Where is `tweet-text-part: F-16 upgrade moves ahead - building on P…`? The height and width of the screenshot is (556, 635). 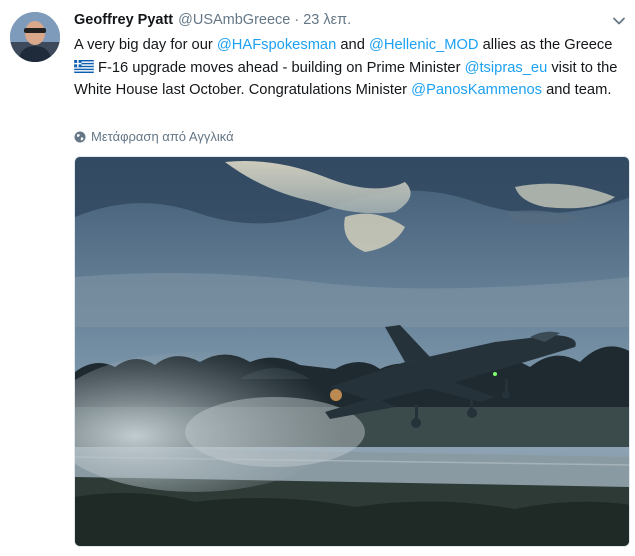 tweet-text-part: F-16 upgrade moves ahead - building on P… is located at coordinates (281, 67).